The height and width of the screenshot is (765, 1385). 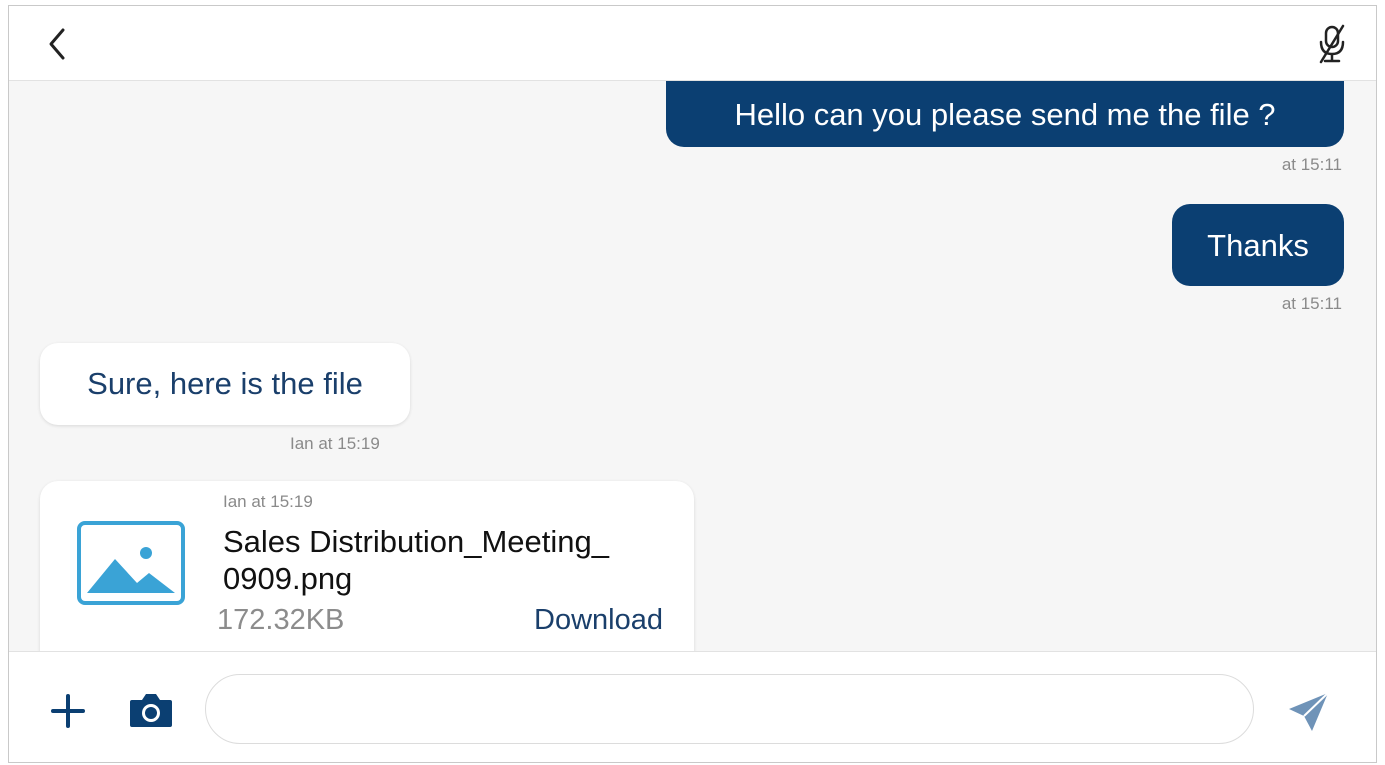 I want to click on message-composer, so click(x=692, y=706).